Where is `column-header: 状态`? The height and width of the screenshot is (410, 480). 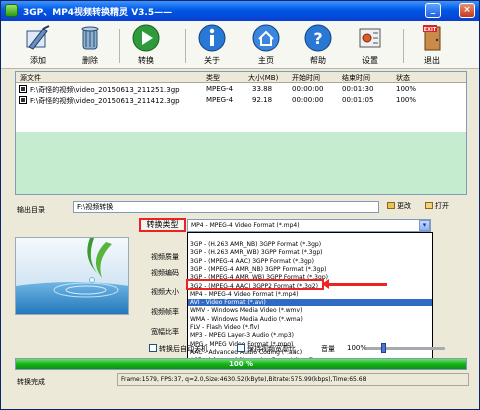 column-header: 状态 is located at coordinates (403, 78).